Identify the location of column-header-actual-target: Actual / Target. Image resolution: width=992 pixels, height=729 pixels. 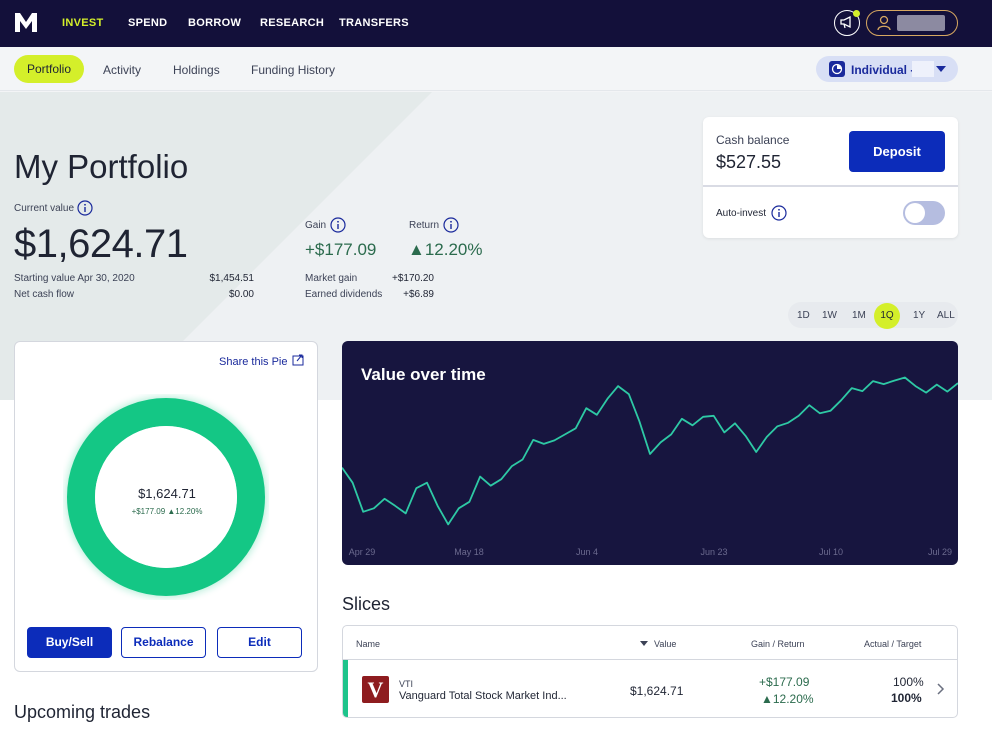
(892, 644).